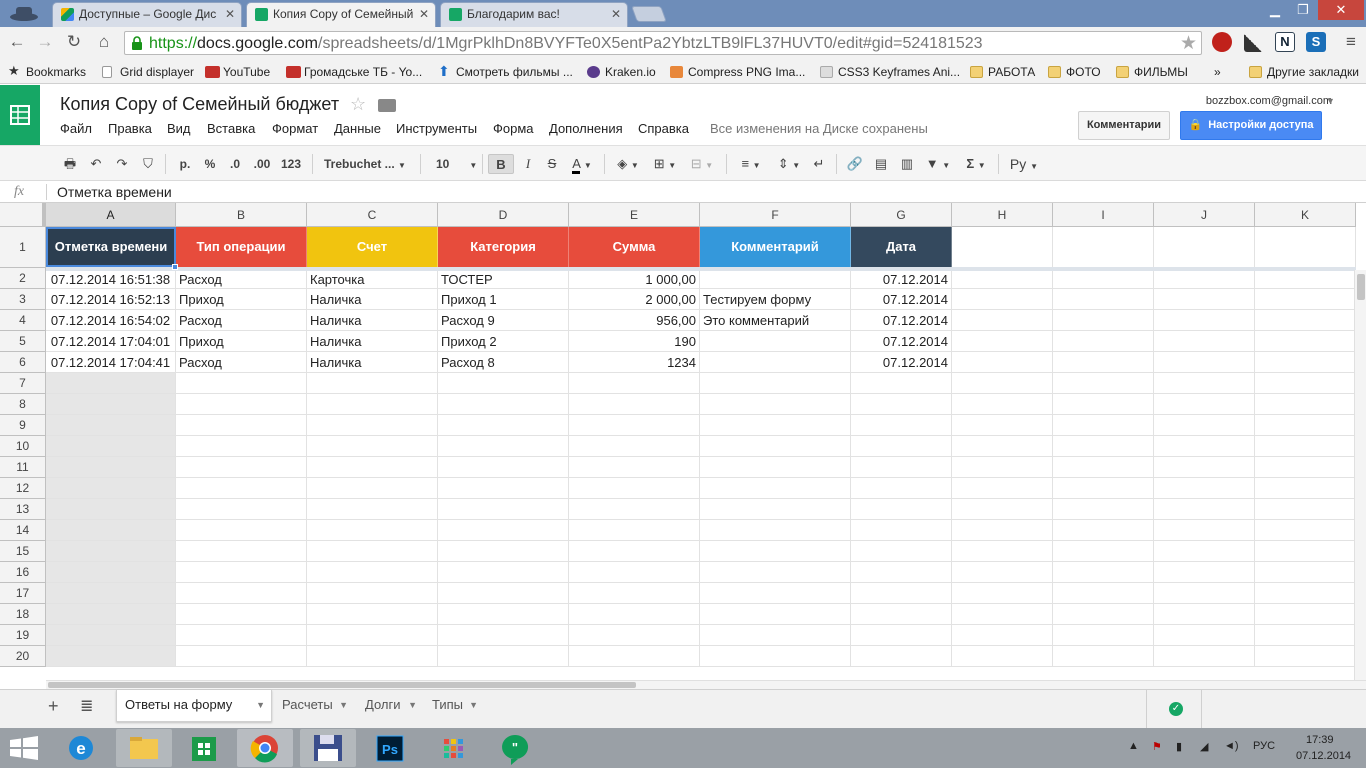 This screenshot has width=1366, height=770. Describe the element at coordinates (24, 748) in the screenshot. I see `windows-start-icon` at that location.